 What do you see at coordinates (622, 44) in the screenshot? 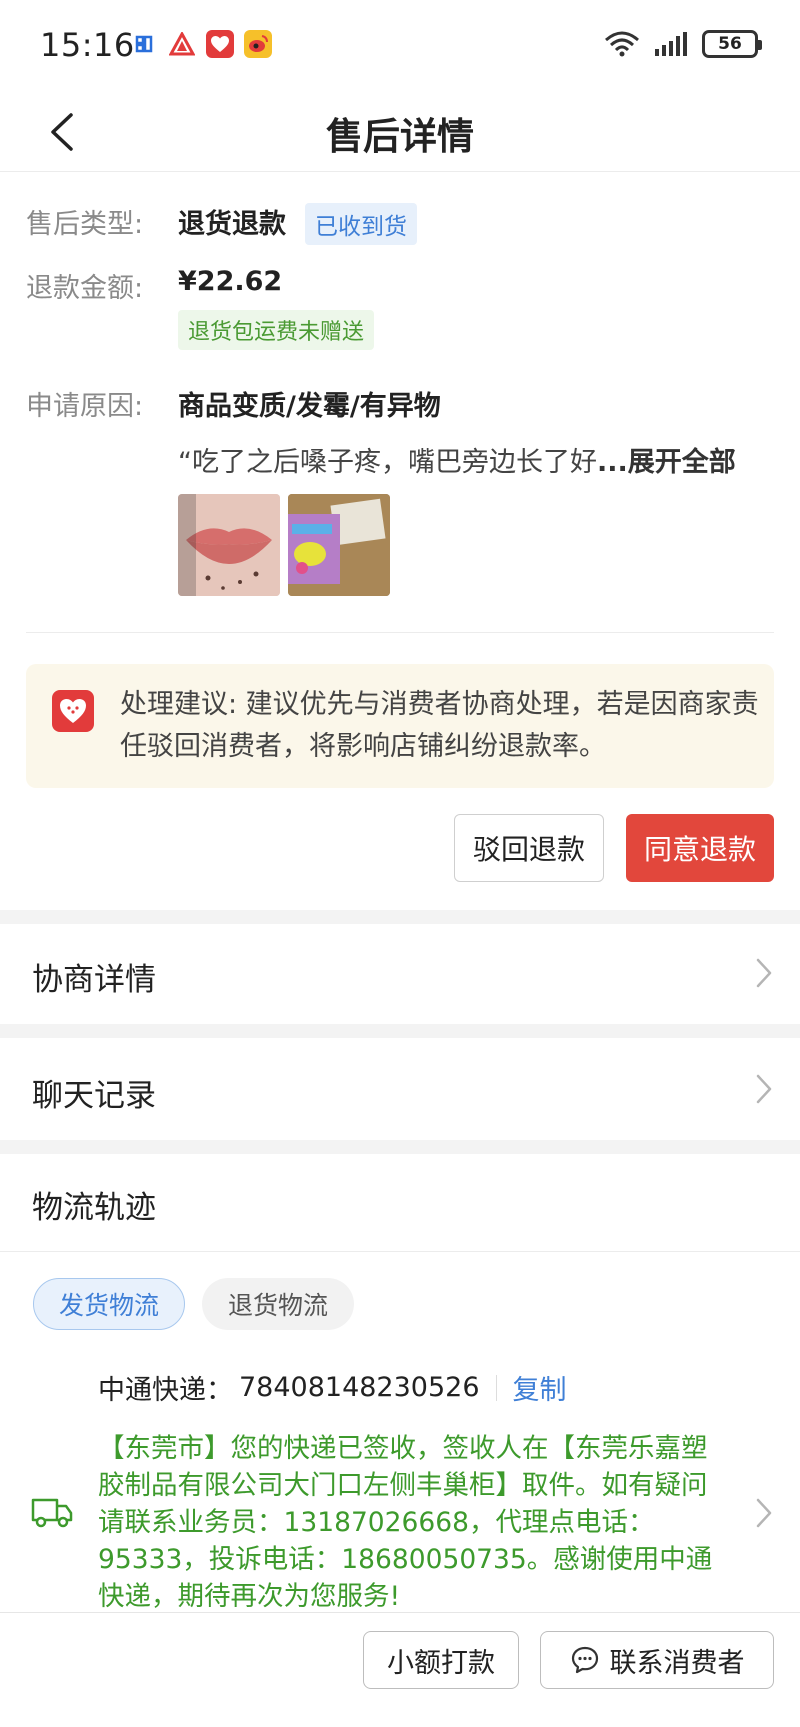
I see `wifi-icon` at bounding box center [622, 44].